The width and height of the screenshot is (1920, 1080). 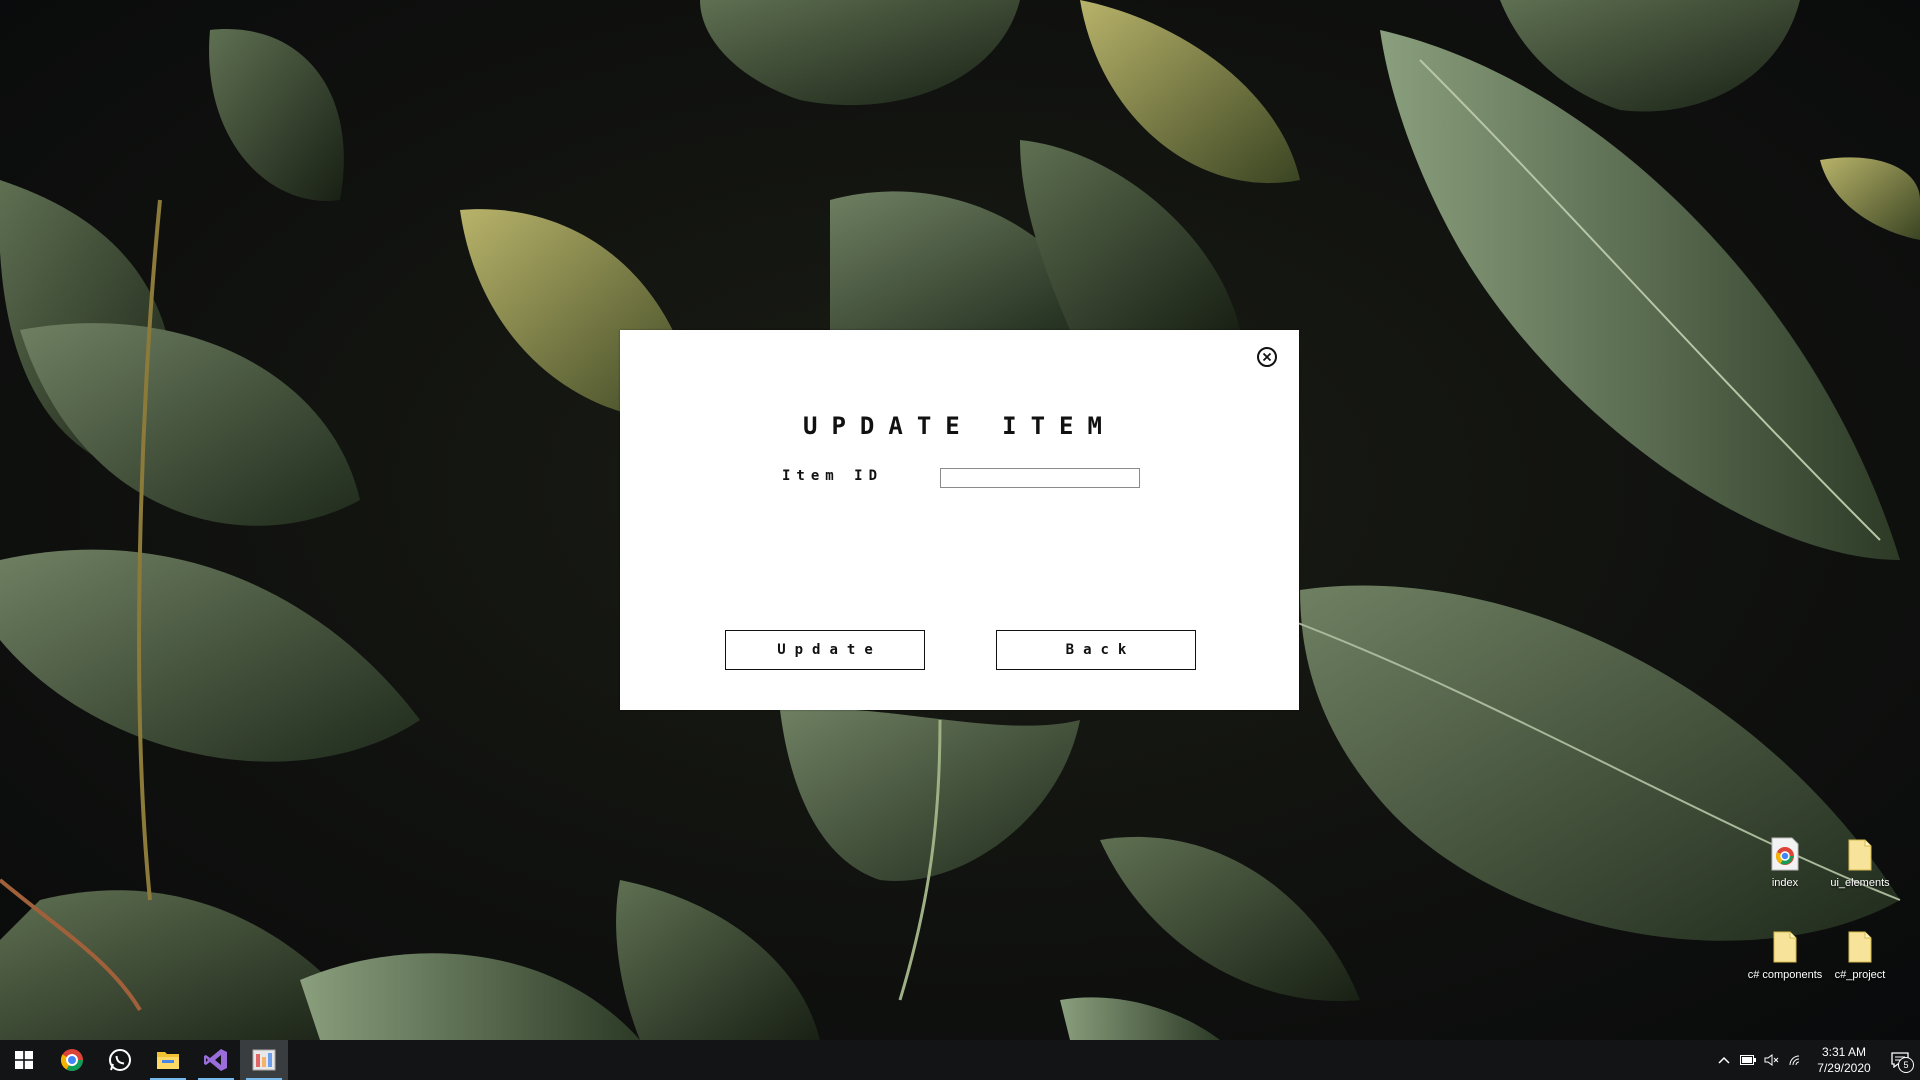 I want to click on taskbar: 3:31 AM 7/29/2020 5, so click(x=960, y=1060).